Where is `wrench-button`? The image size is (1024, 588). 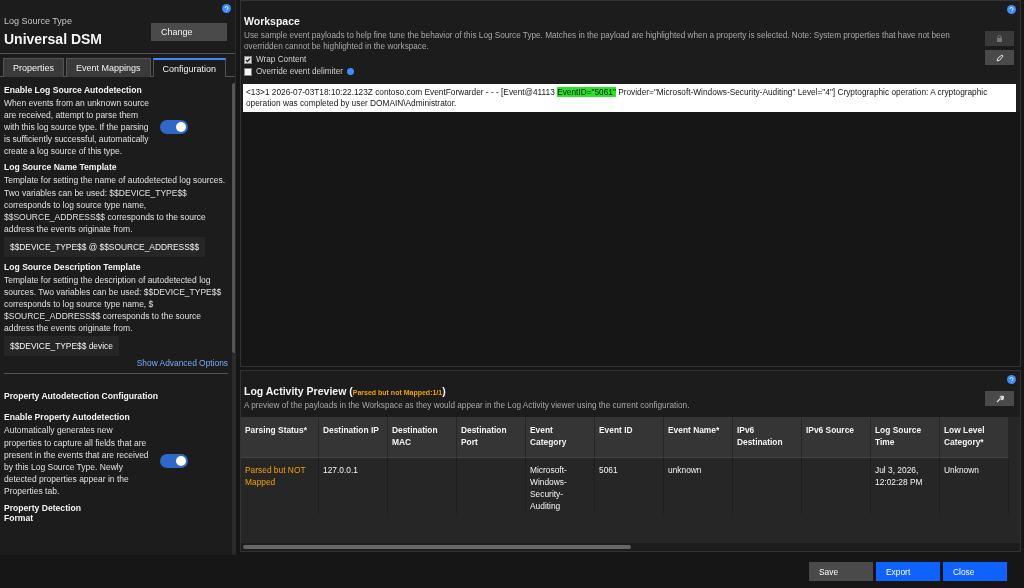 wrench-button is located at coordinates (999, 398).